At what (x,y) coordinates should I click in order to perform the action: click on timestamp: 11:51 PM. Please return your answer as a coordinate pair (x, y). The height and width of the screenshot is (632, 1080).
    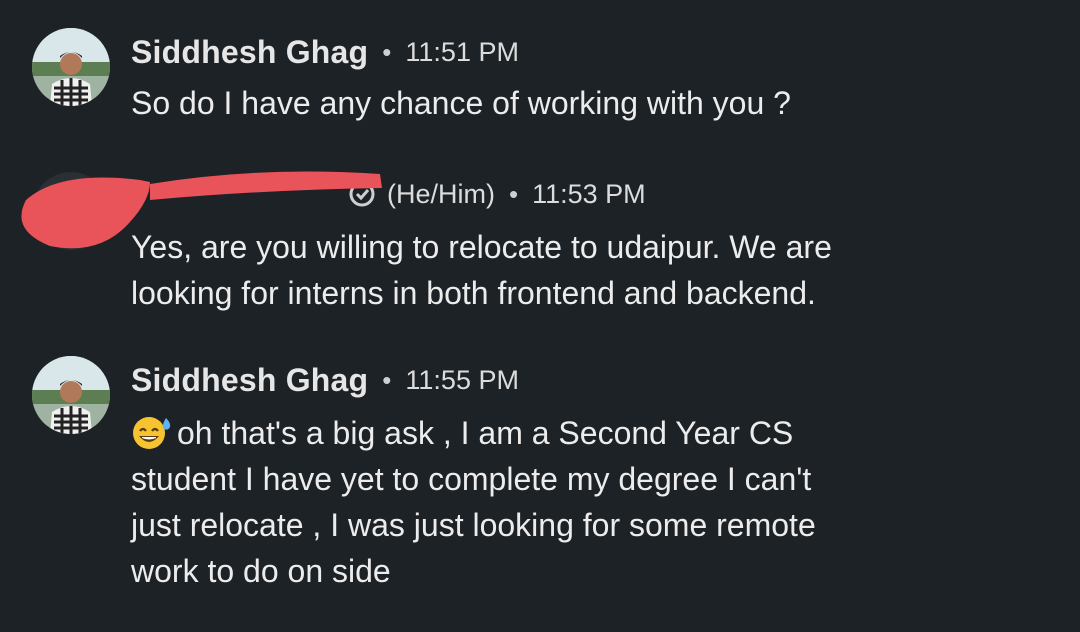
    Looking at the image, I should click on (462, 51).